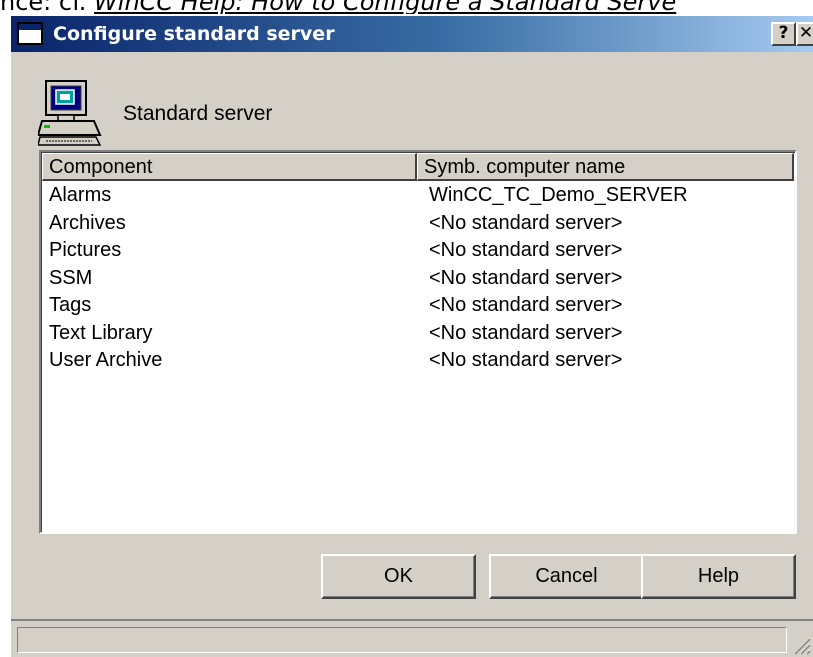 Image resolution: width=813 pixels, height=657 pixels. What do you see at coordinates (800, 644) in the screenshot?
I see `resize-grip-icon` at bounding box center [800, 644].